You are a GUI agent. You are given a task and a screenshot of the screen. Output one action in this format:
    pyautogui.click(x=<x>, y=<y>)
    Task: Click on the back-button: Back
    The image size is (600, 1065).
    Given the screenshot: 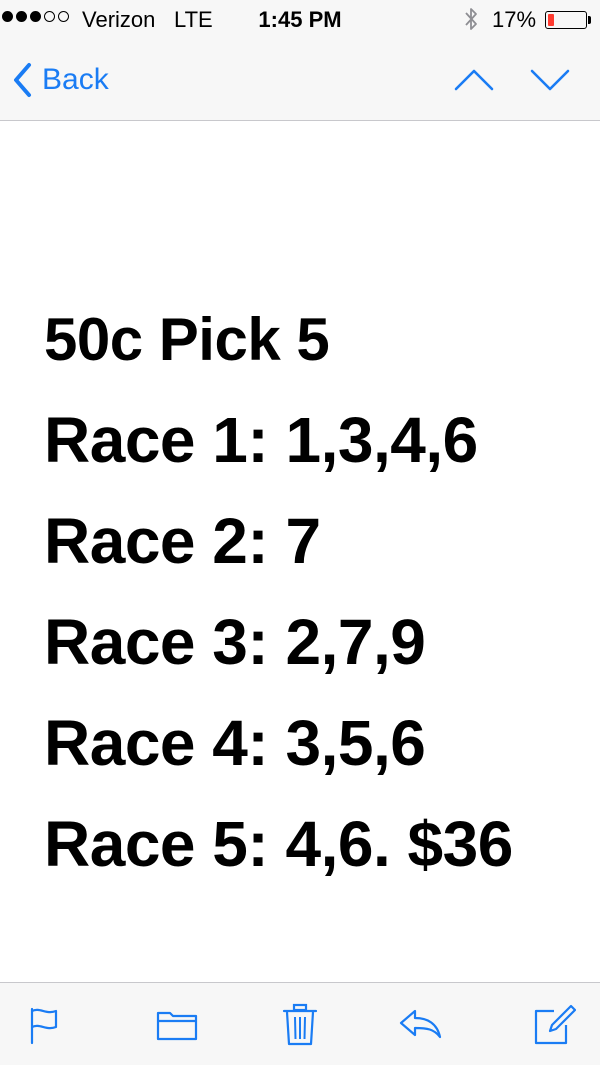 What is the action you would take?
    pyautogui.click(x=60, y=80)
    